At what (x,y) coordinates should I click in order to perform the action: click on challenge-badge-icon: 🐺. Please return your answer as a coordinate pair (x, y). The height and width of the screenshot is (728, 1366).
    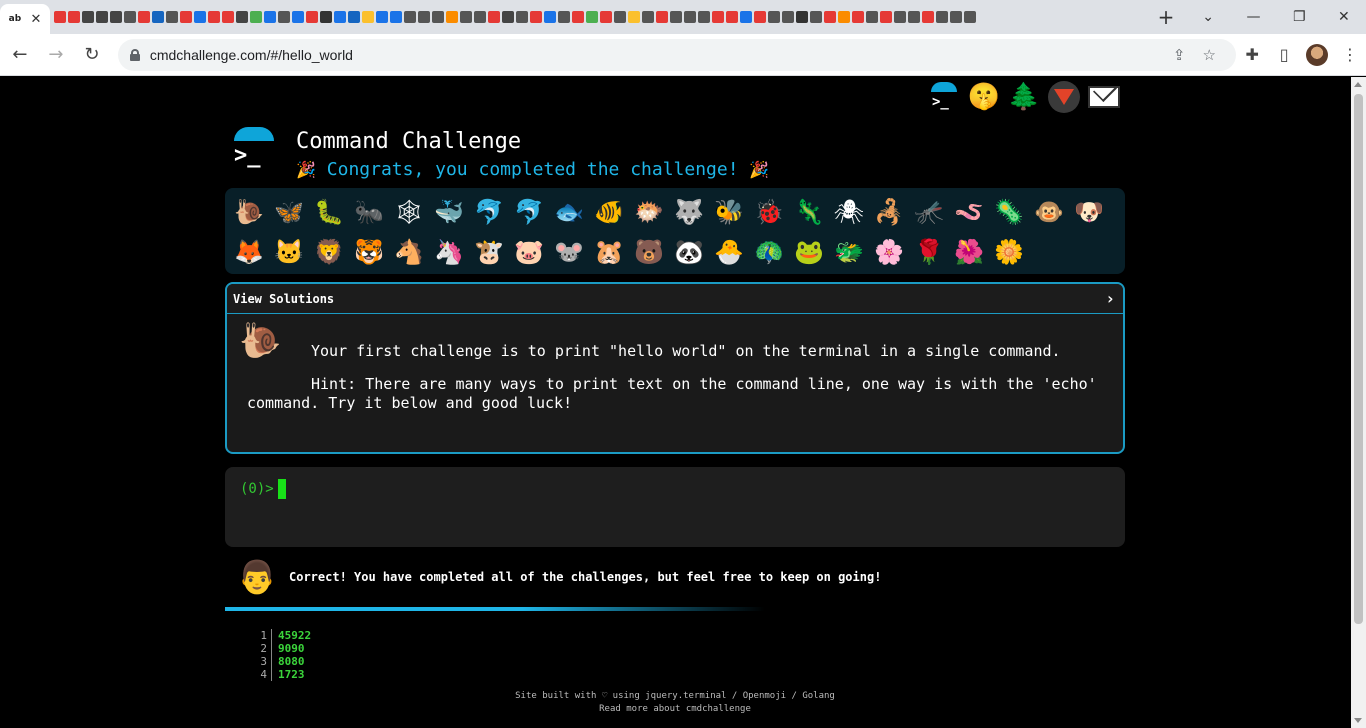
    Looking at the image, I should click on (689, 212).